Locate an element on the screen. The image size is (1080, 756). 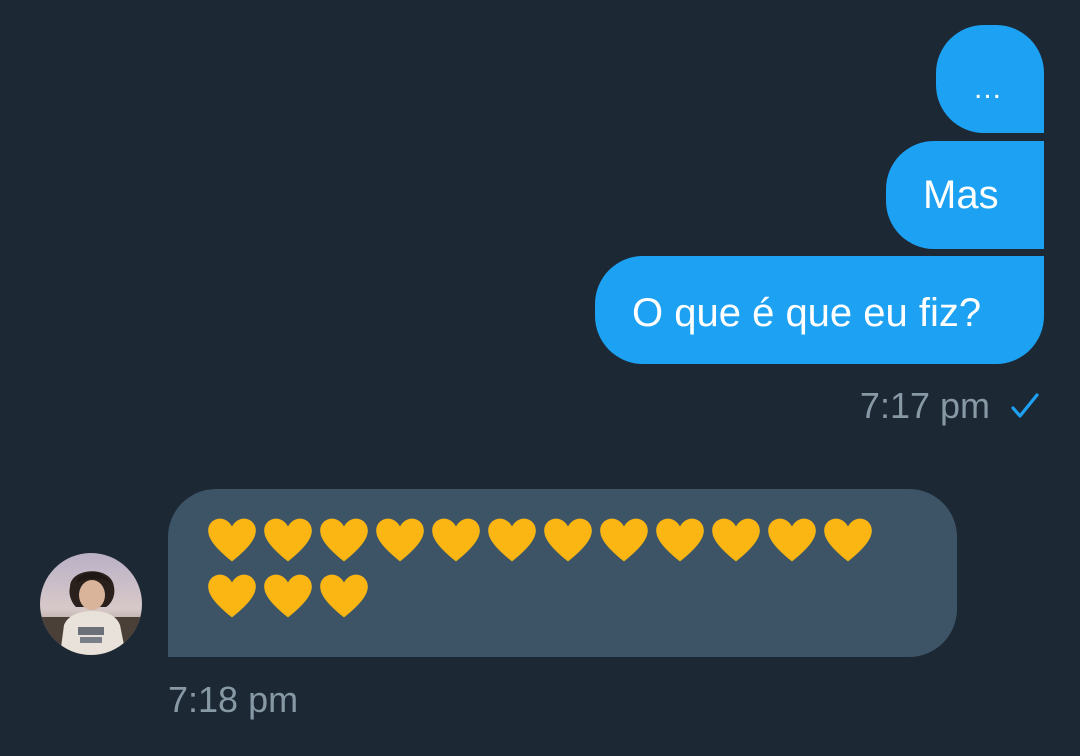
outgoing-message-bubble: O que é que eu fiz? is located at coordinates (819, 310).